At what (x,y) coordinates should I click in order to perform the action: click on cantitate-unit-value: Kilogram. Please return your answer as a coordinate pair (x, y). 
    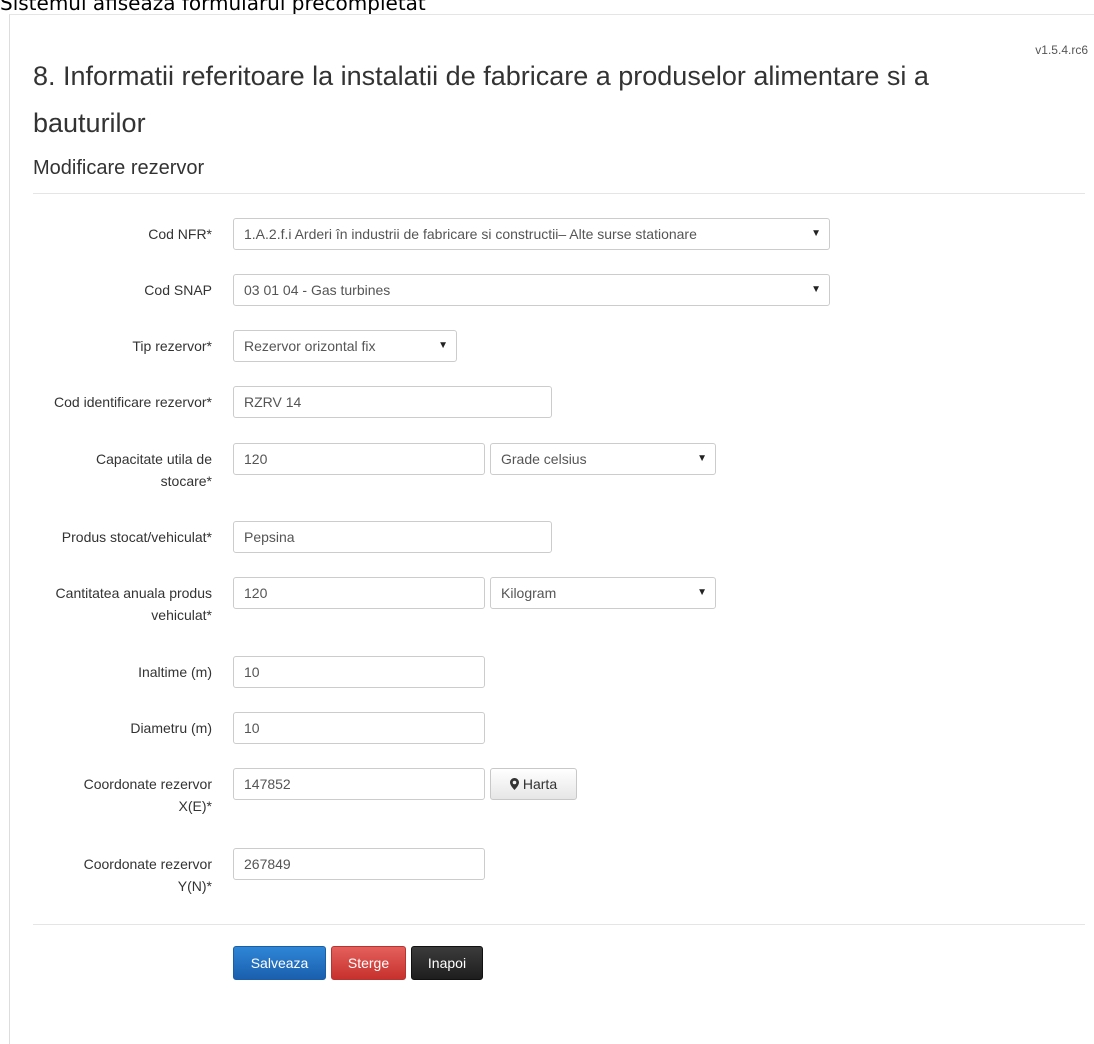
    Looking at the image, I should click on (529, 593).